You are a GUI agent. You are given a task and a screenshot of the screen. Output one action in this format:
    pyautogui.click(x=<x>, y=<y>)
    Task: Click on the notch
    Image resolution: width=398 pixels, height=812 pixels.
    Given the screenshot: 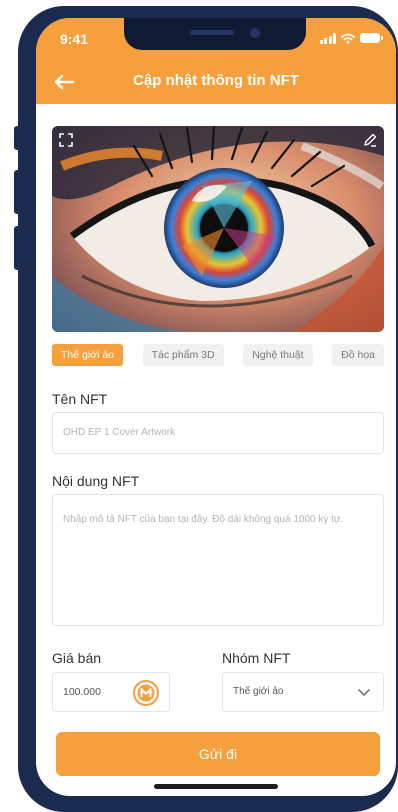 What is the action you would take?
    pyautogui.click(x=215, y=34)
    